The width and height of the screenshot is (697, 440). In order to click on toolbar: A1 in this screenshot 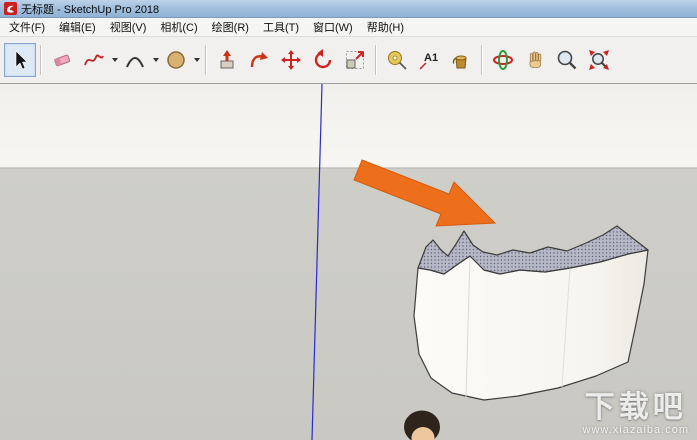, I will do `click(348, 60)`.